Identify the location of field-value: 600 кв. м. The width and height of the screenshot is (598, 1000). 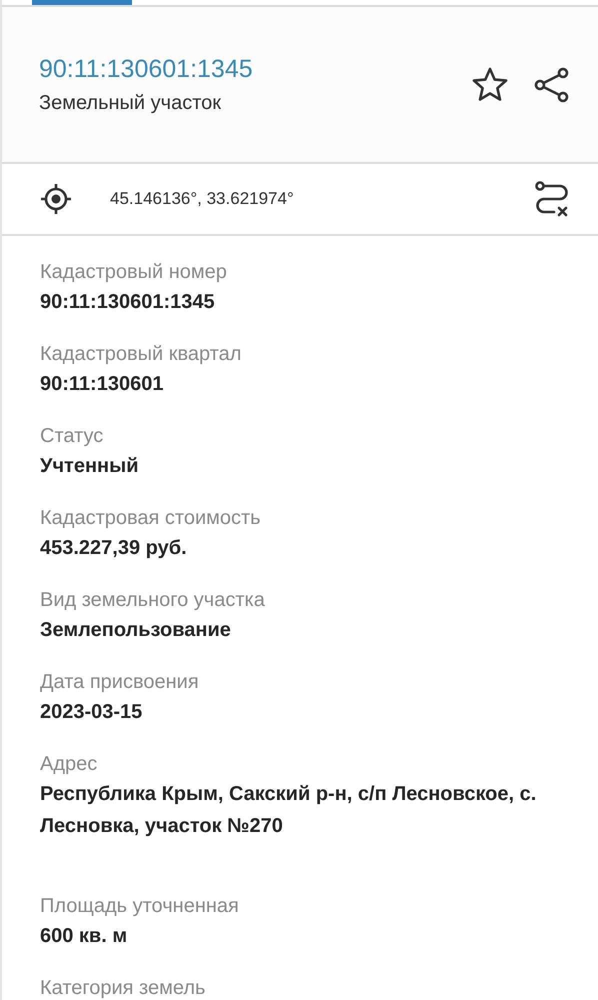
(84, 936).